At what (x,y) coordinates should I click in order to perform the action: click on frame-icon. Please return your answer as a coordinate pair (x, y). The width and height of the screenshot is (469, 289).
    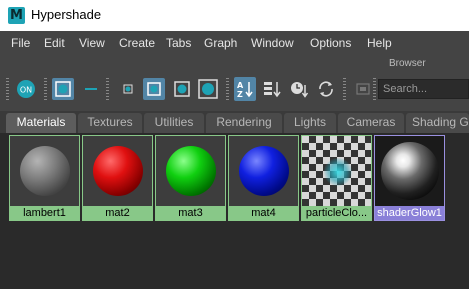
    Looking at the image, I should click on (363, 89).